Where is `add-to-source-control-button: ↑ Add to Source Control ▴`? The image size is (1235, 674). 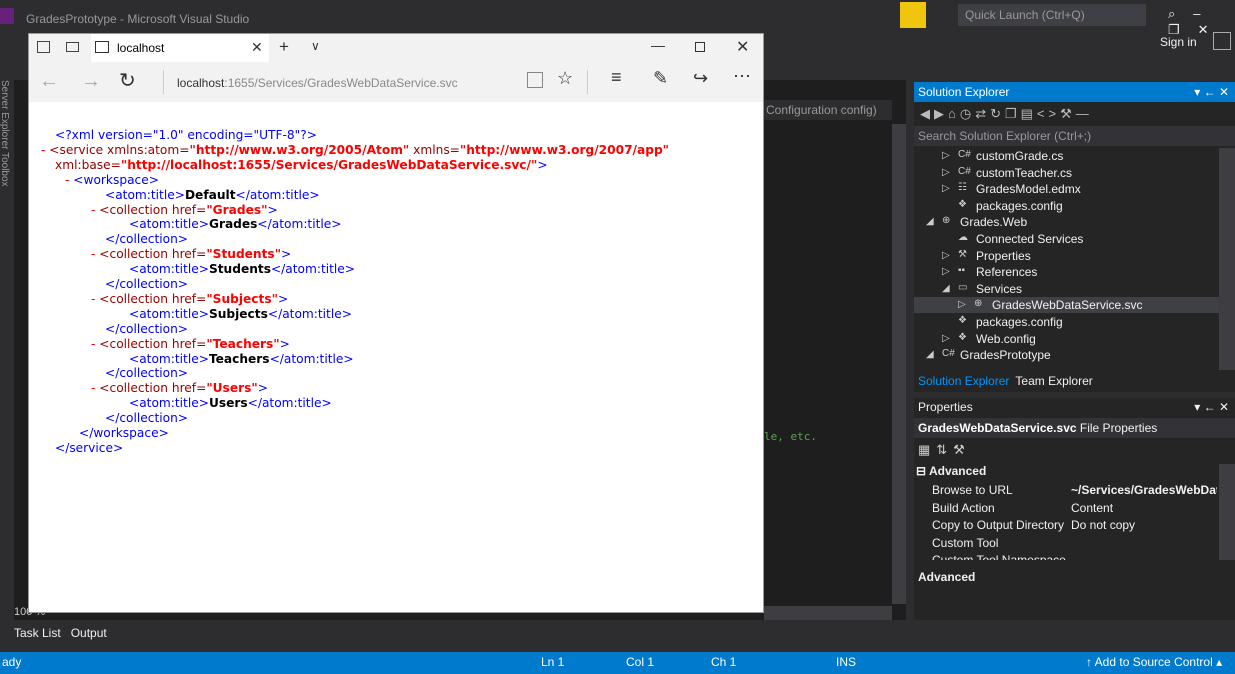 add-to-source-control-button: ↑ Add to Source Control ▴ is located at coordinates (1154, 662).